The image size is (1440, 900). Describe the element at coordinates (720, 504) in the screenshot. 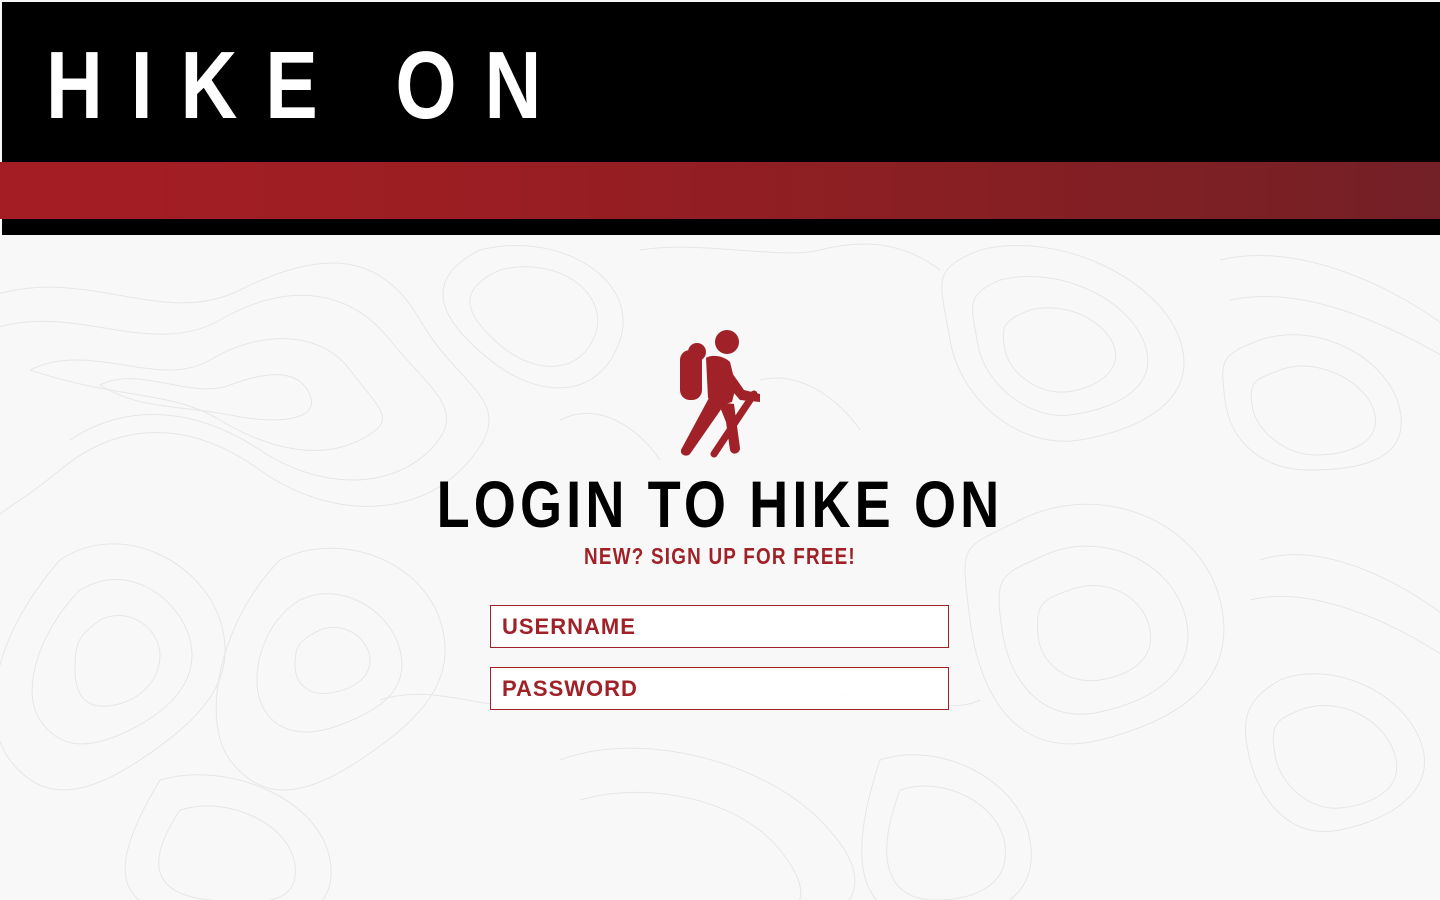

I see `page-title: LOGIN TO HIKE ON` at that location.